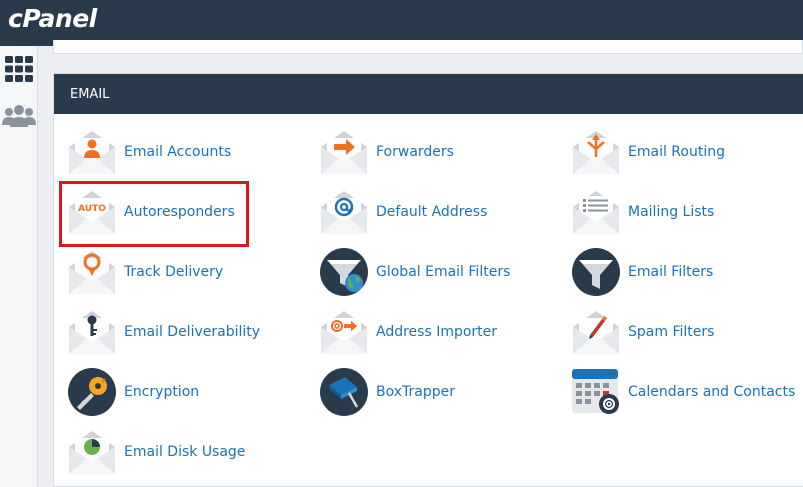 The image size is (803, 487). Describe the element at coordinates (19, 69) in the screenshot. I see `grid-icon` at that location.